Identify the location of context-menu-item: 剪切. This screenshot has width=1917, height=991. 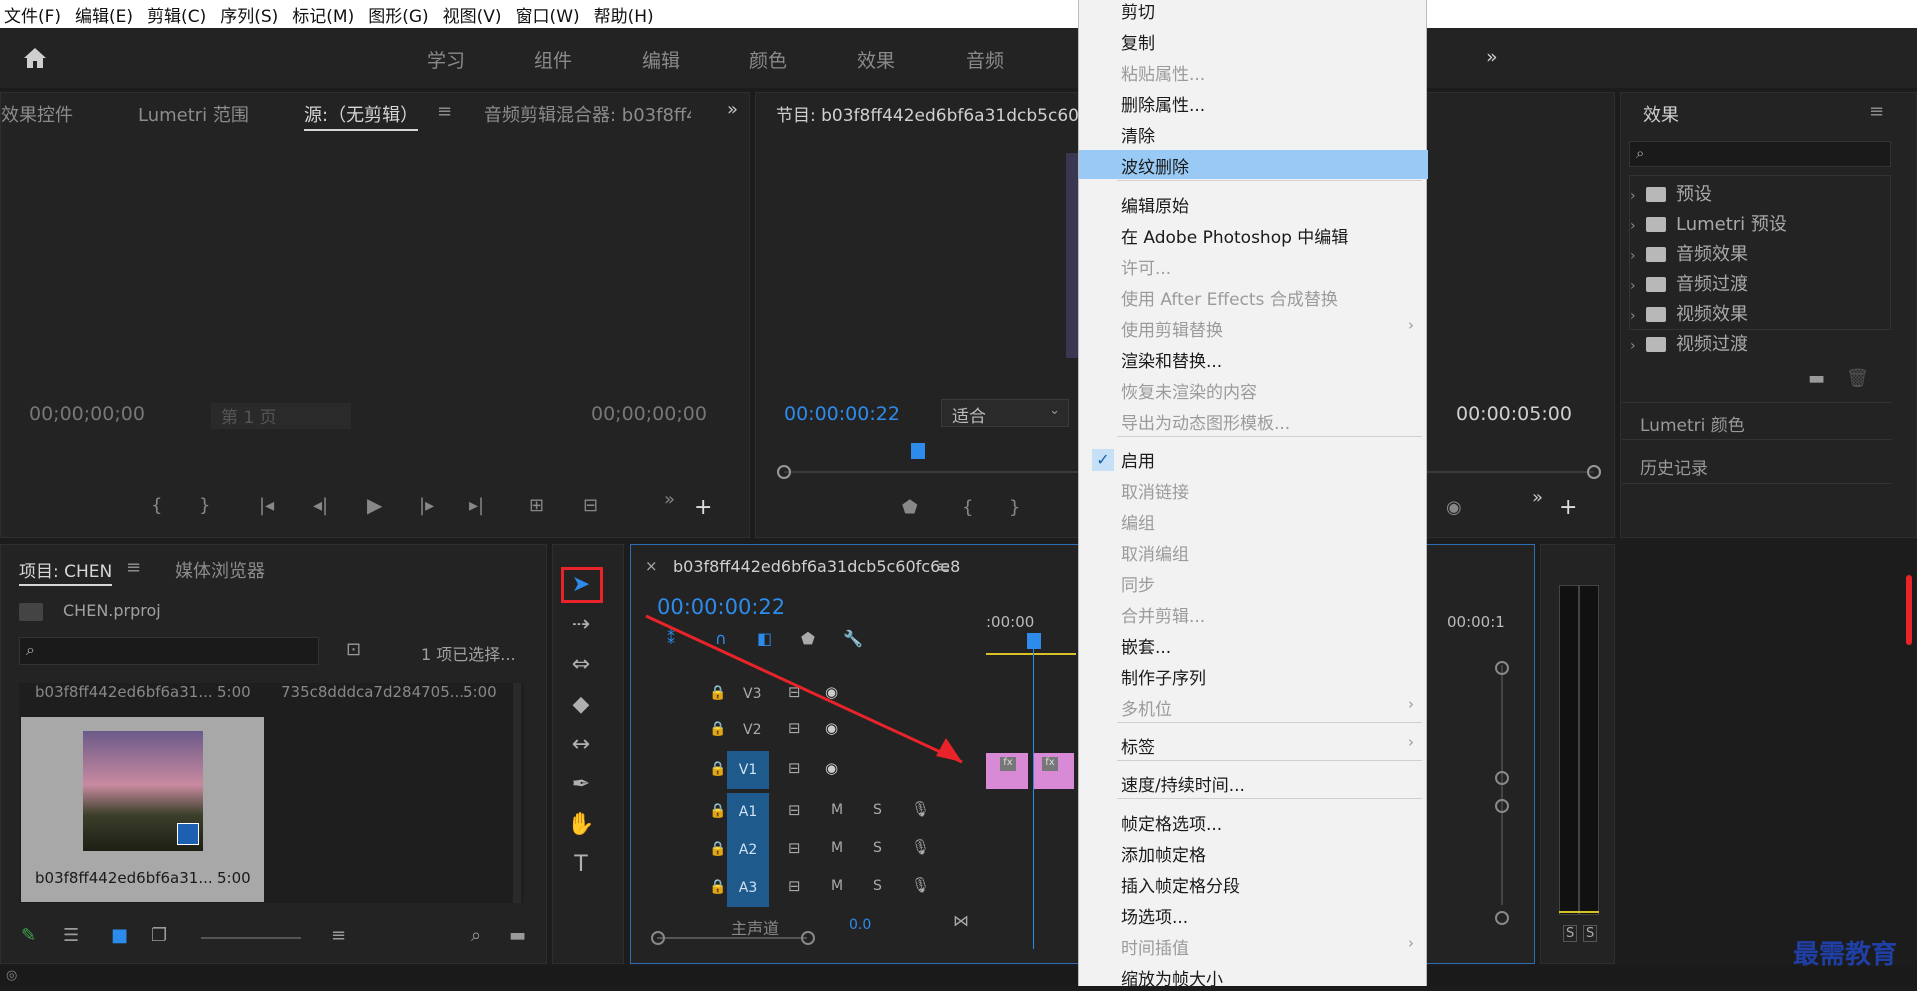
(1253, 12).